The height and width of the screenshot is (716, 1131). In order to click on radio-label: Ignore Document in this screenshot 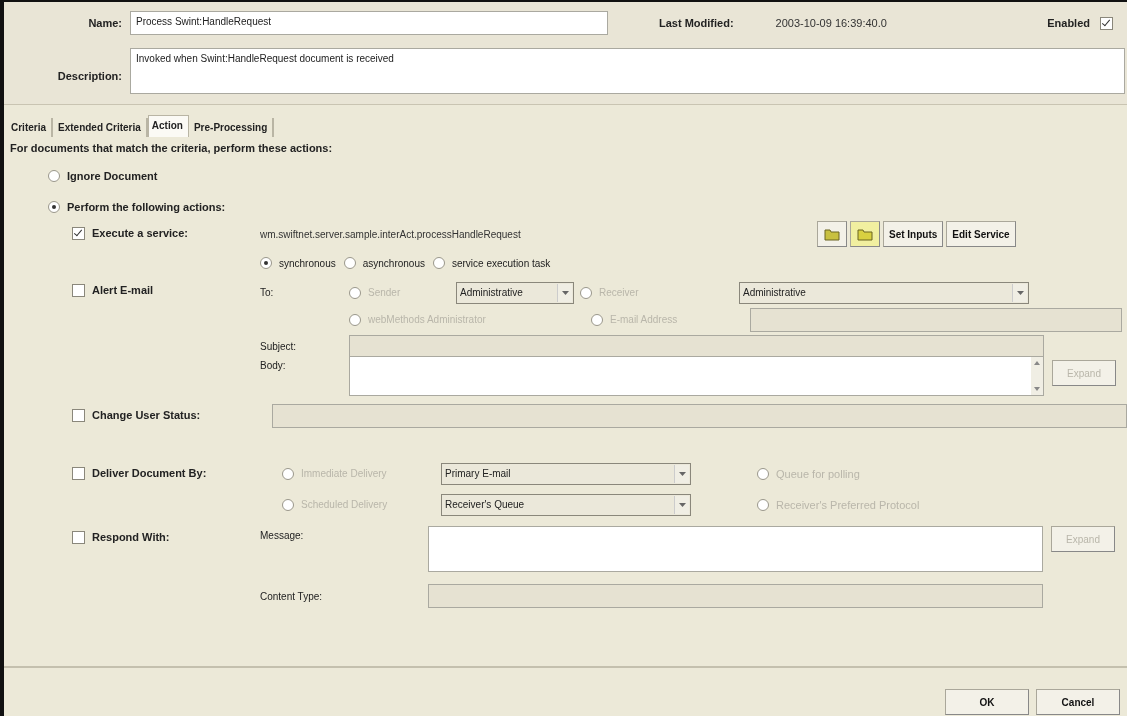, I will do `click(112, 175)`.